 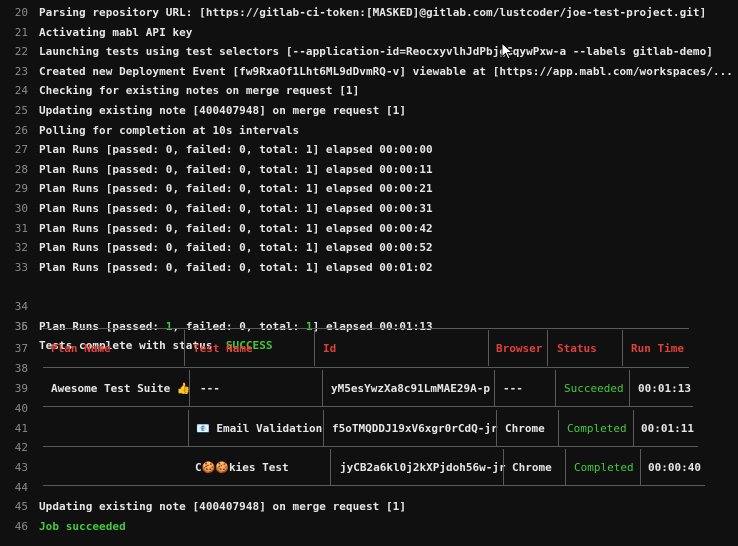 I want to click on log-line: 42, so click(x=369, y=448).